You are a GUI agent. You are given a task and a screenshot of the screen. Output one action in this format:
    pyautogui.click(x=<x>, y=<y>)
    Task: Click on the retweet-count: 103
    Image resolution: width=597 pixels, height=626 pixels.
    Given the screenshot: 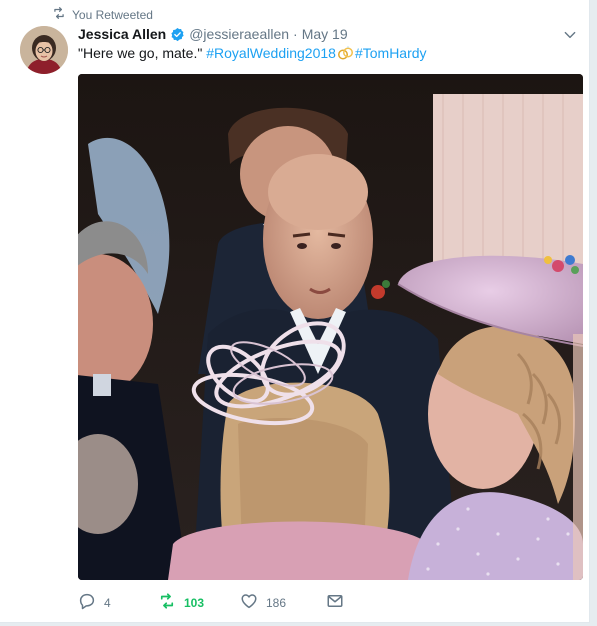 What is the action you would take?
    pyautogui.click(x=194, y=602)
    